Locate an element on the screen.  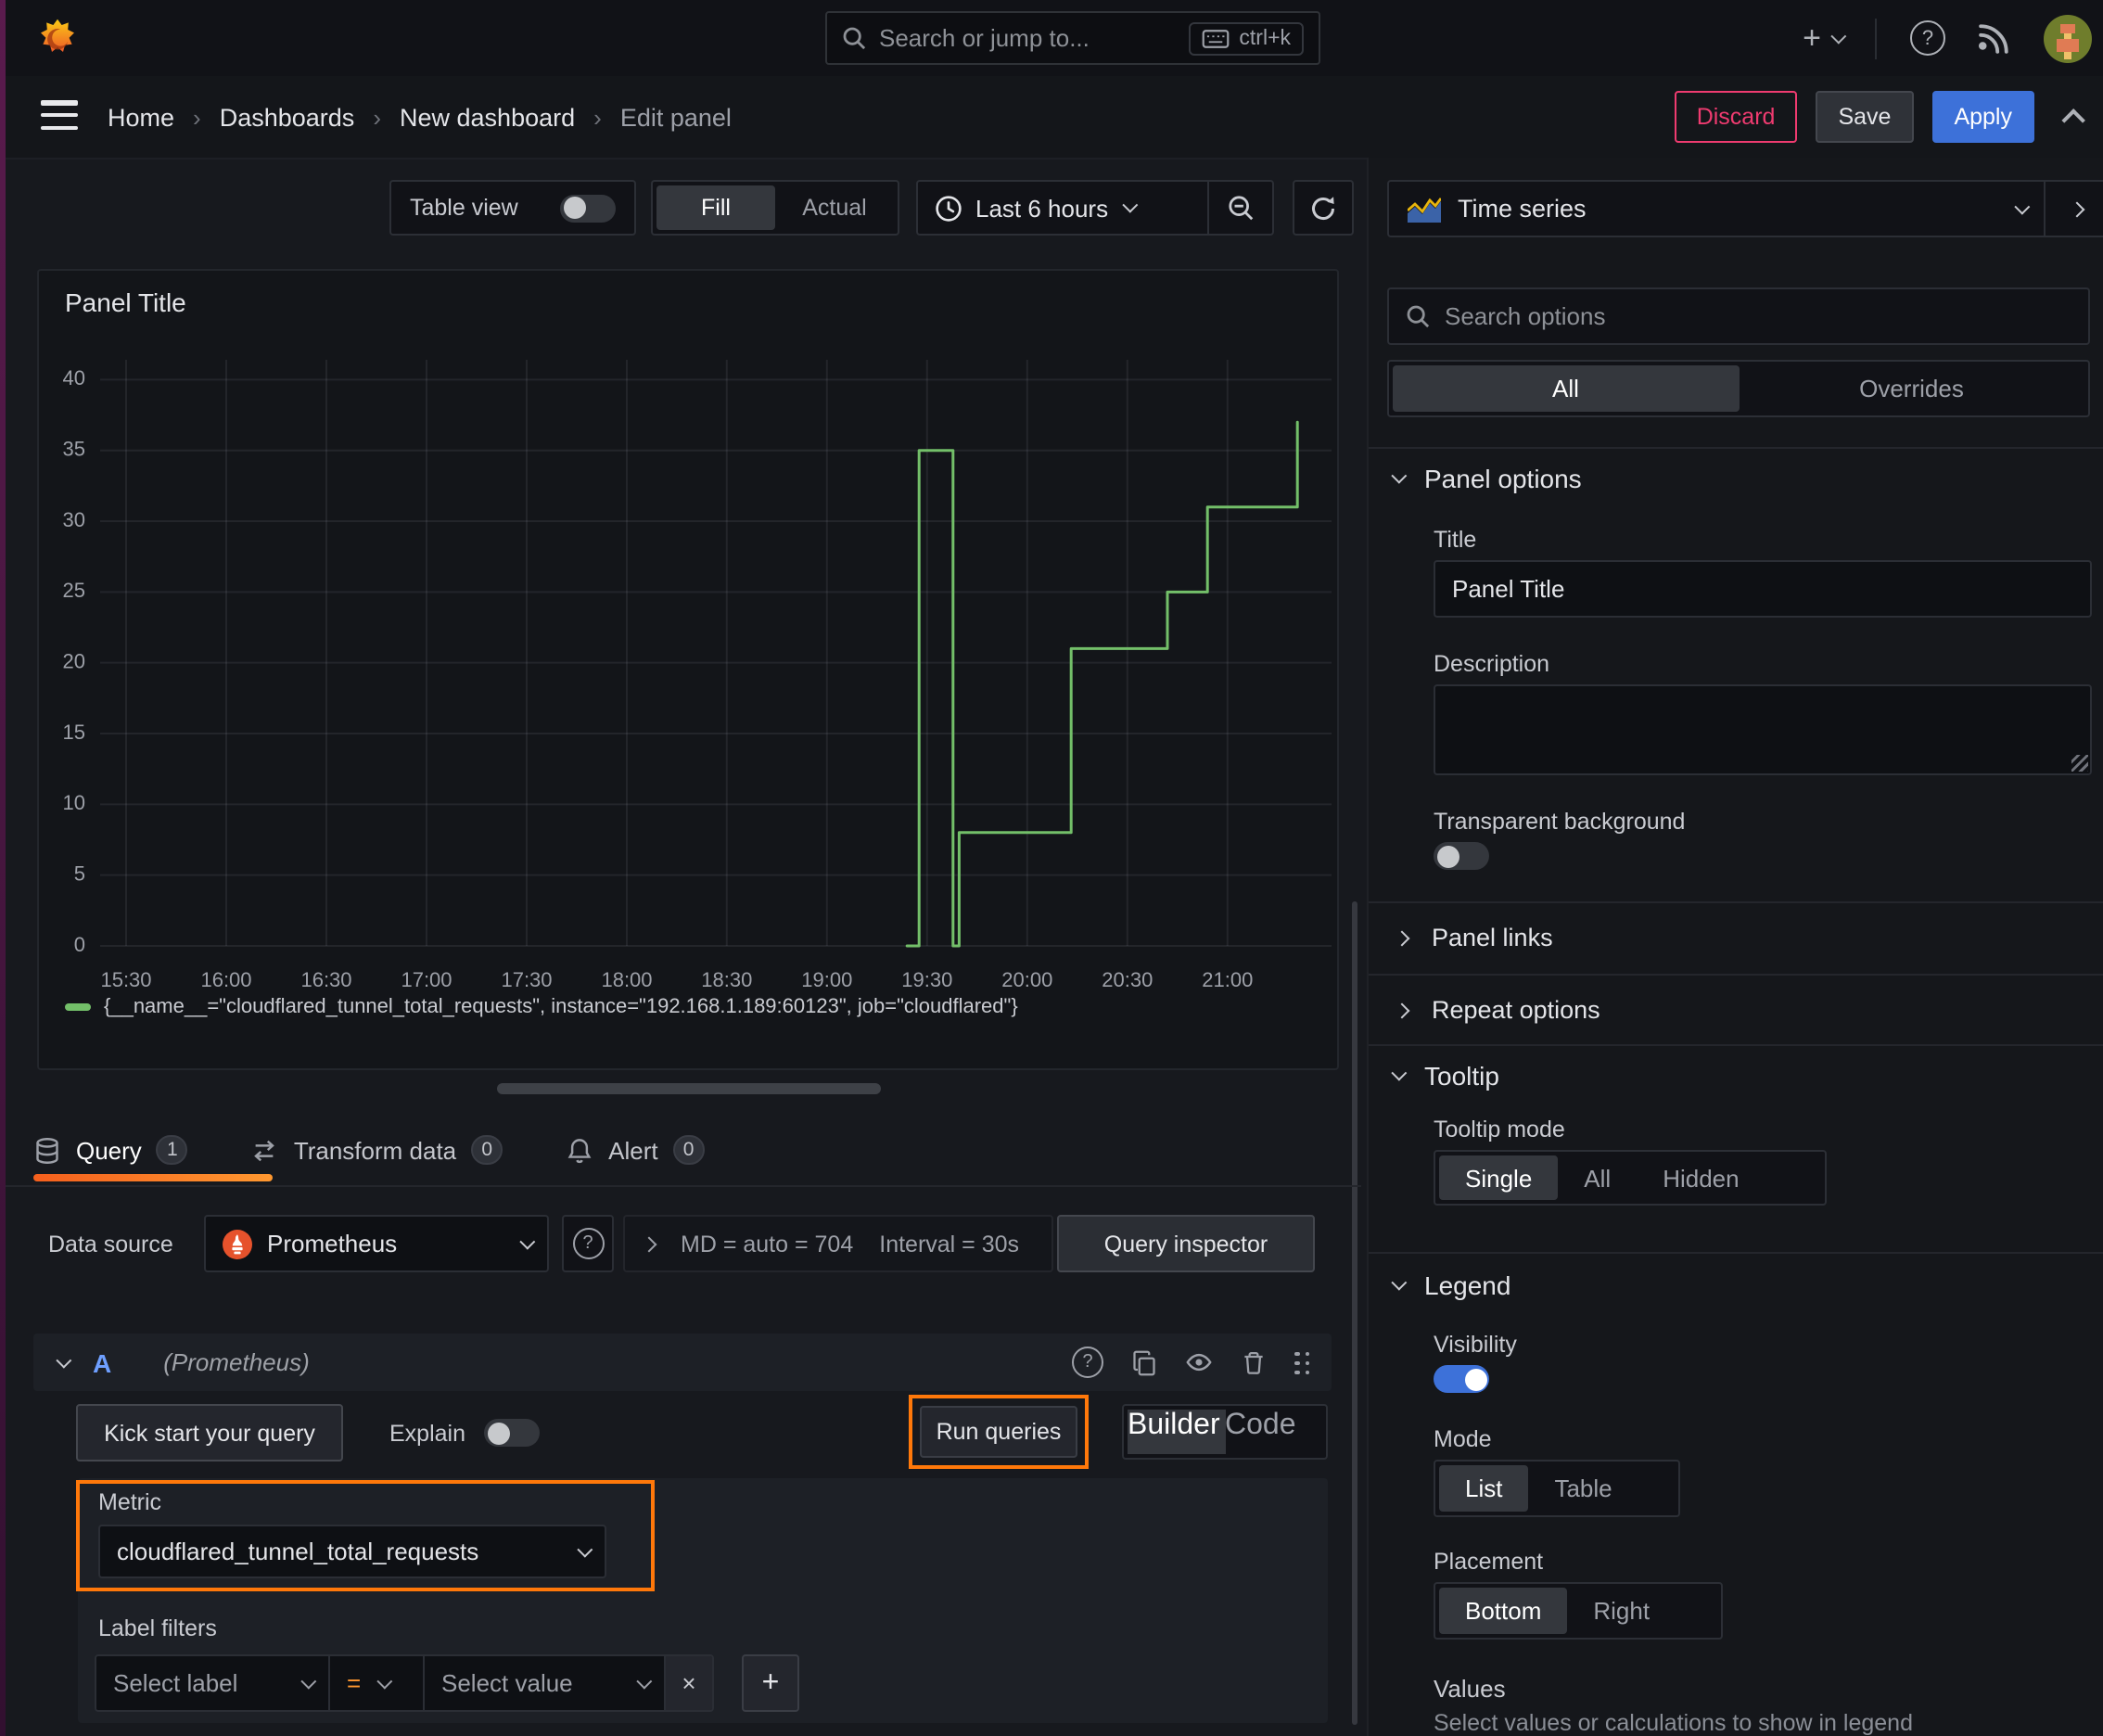
zoom-out-time-button is located at coordinates (1239, 208).